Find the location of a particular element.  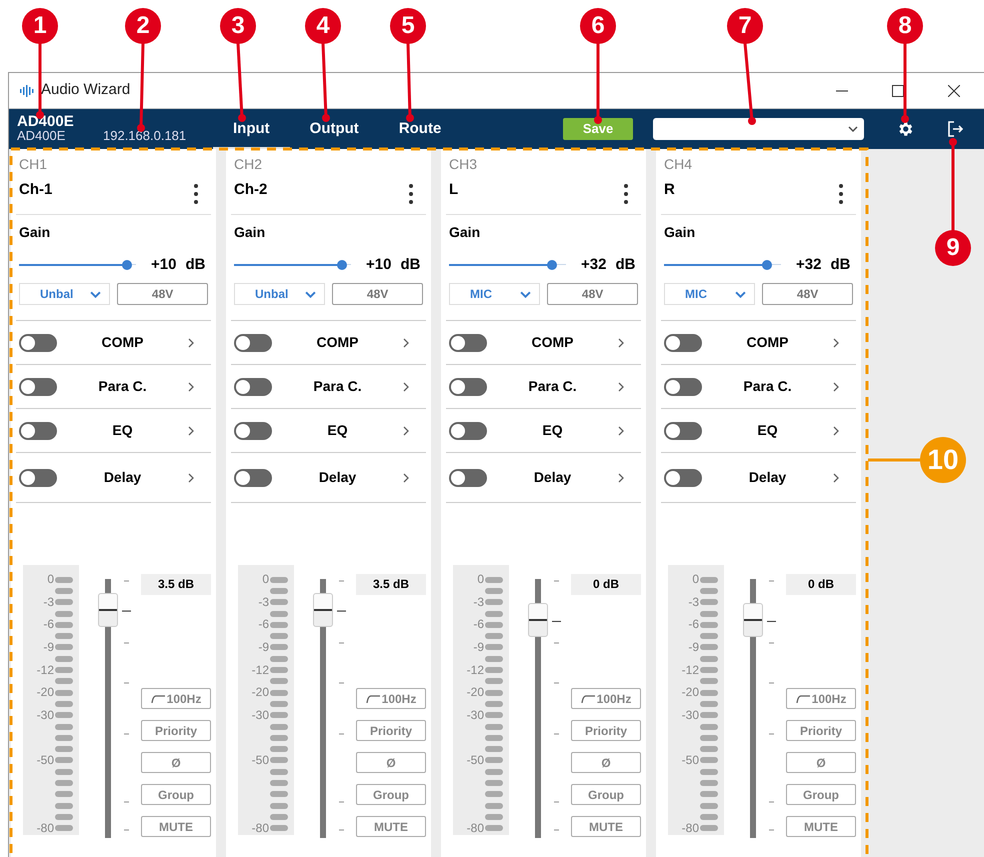

high-pass-curve-icon is located at coordinates (373, 698).